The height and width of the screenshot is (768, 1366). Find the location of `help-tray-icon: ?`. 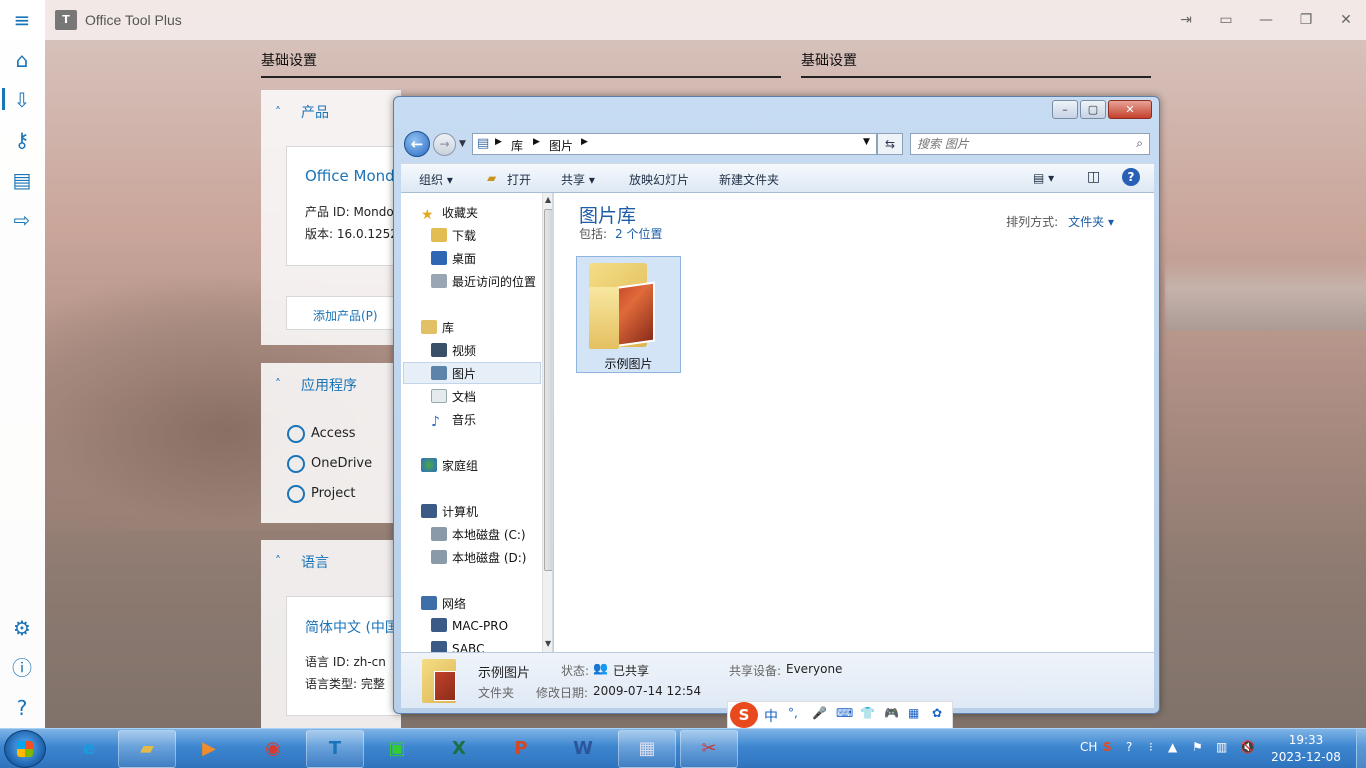

help-tray-icon: ? is located at coordinates (1129, 747).